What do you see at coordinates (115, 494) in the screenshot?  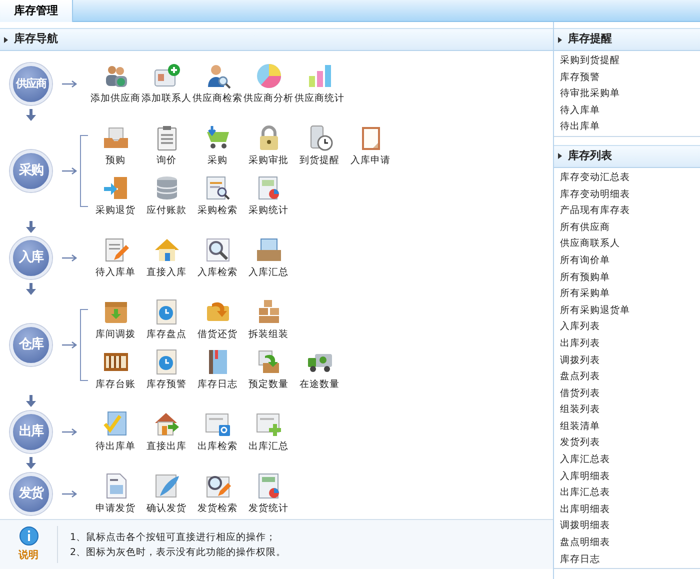 I see `nav-item-button: 申请发货` at bounding box center [115, 494].